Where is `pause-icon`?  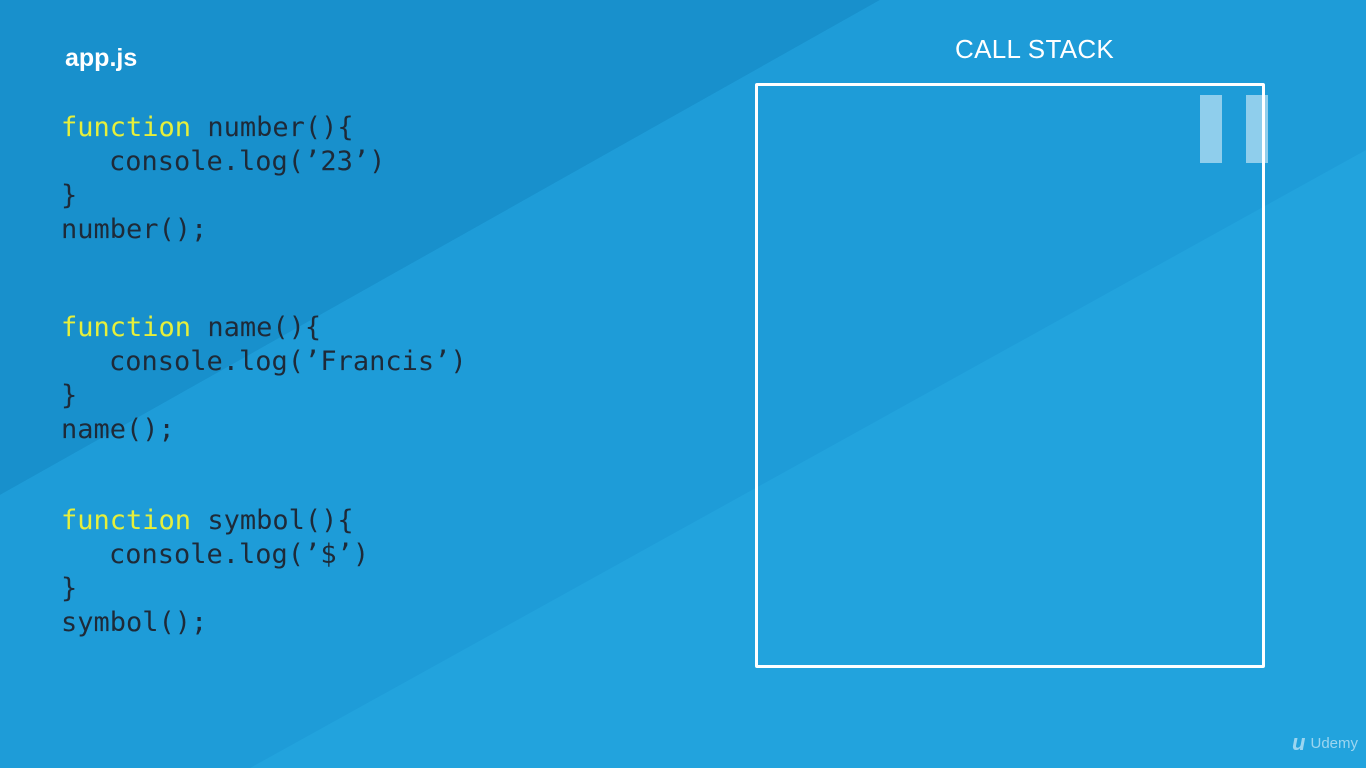 pause-icon is located at coordinates (1235, 129).